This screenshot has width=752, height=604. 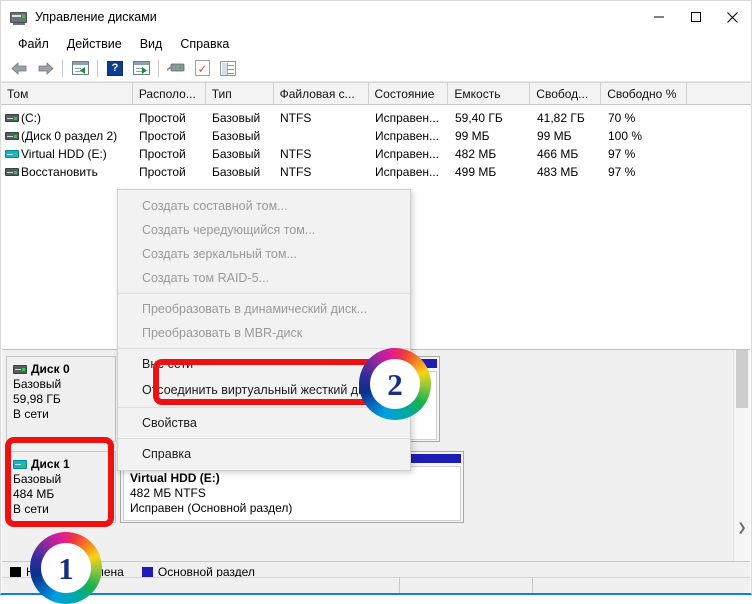 I want to click on badge-number: 2, so click(x=395, y=384).